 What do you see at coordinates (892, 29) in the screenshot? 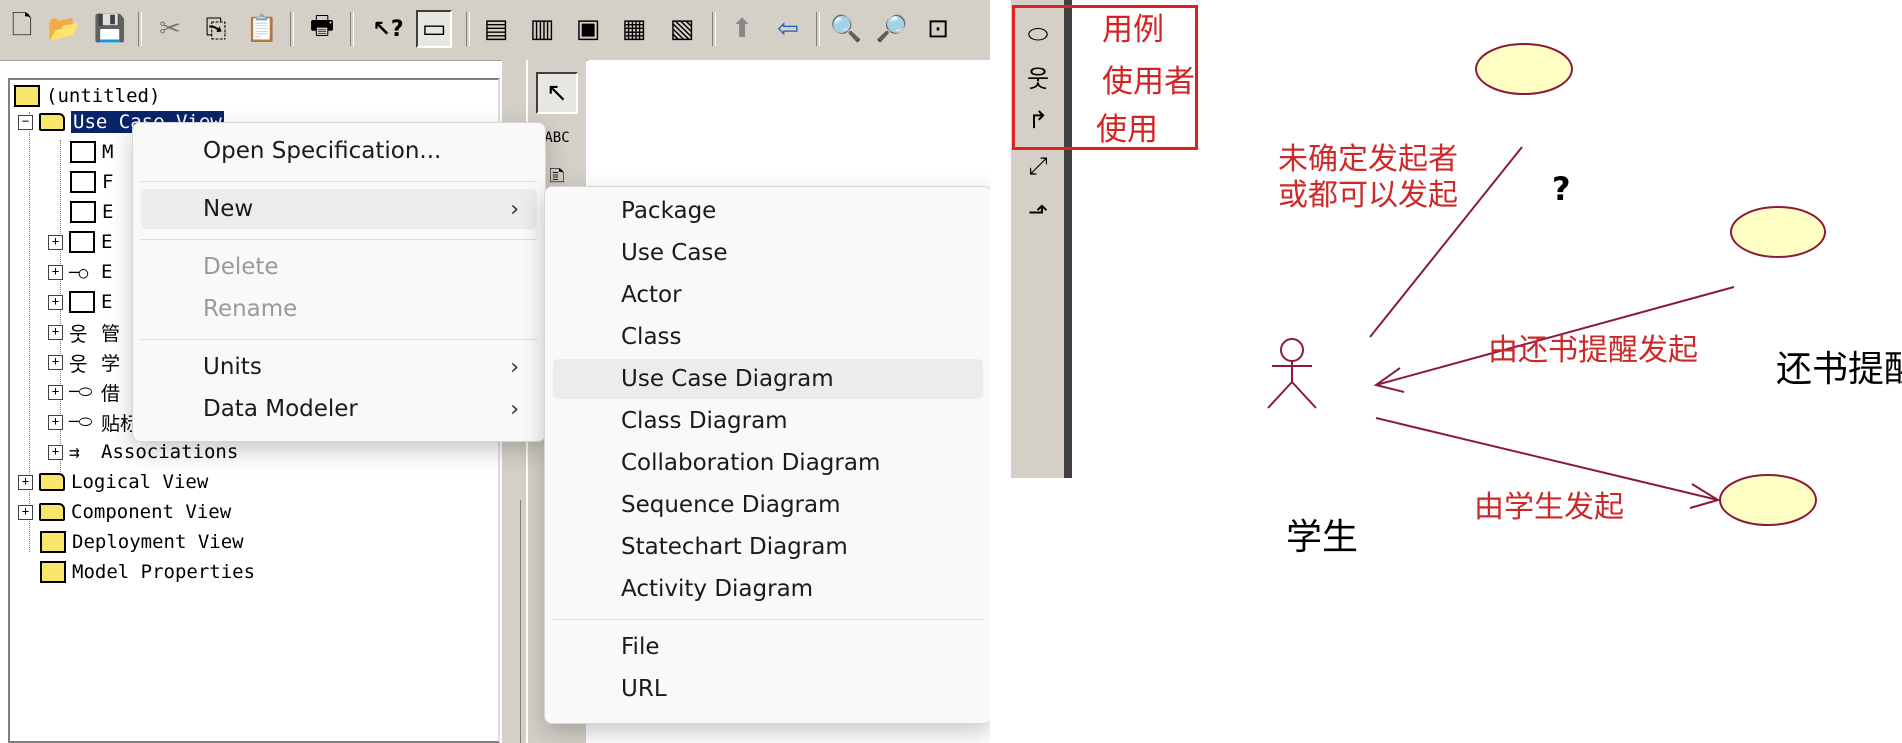
I see `zoom-out-icon: 🔎` at bounding box center [892, 29].